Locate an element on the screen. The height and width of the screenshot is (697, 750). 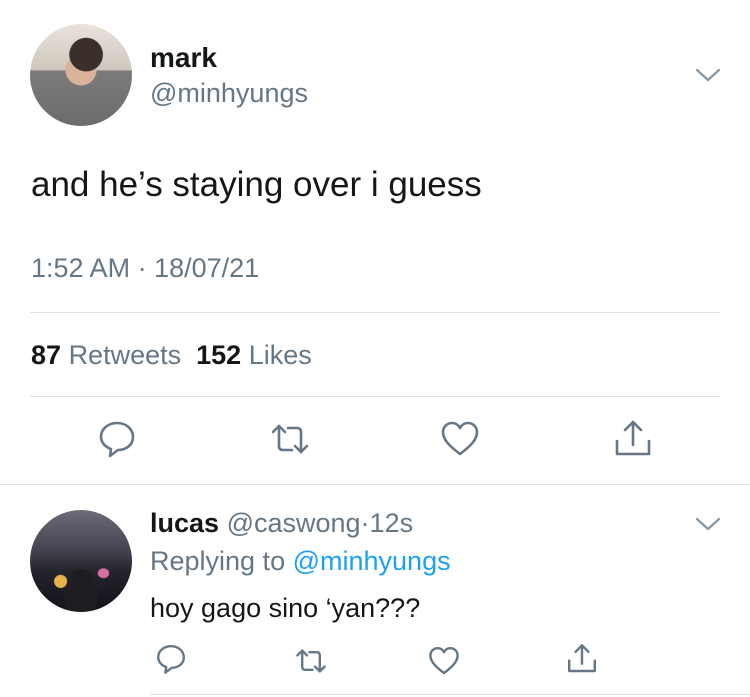
reply-header: lucas @caswong·12s is located at coordinates (281, 523).